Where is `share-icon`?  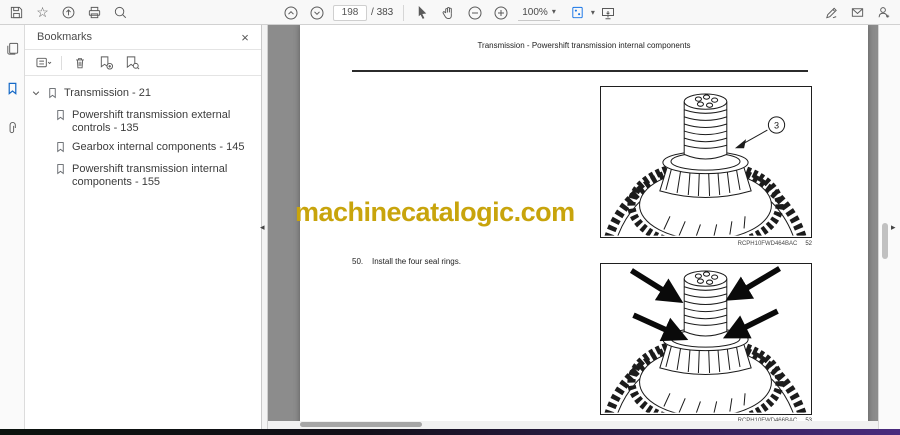
share-icon is located at coordinates (68, 12).